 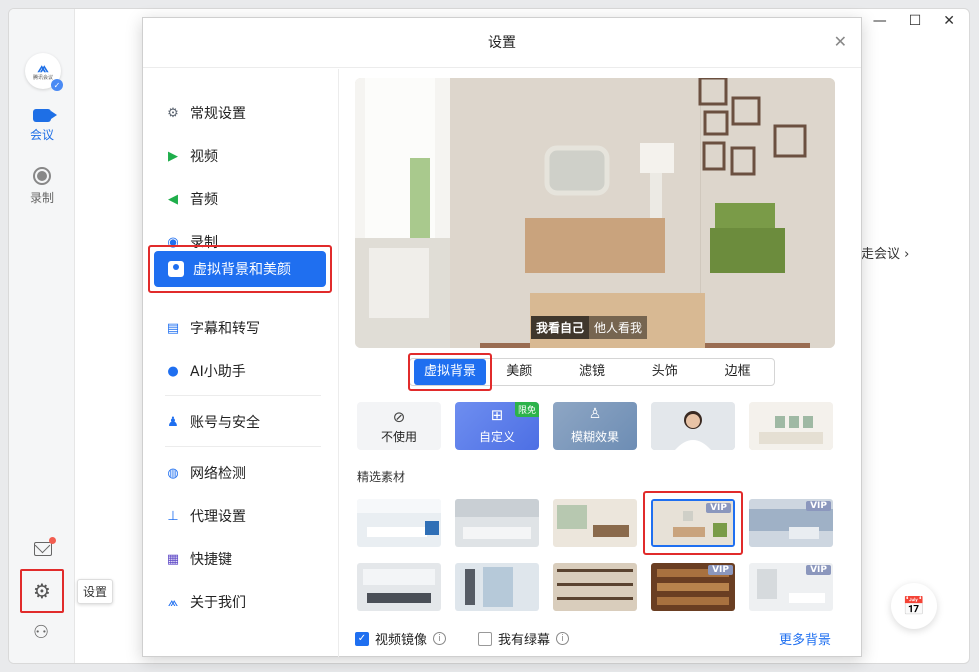 I want to click on office-thumbnail, so click(x=399, y=523).